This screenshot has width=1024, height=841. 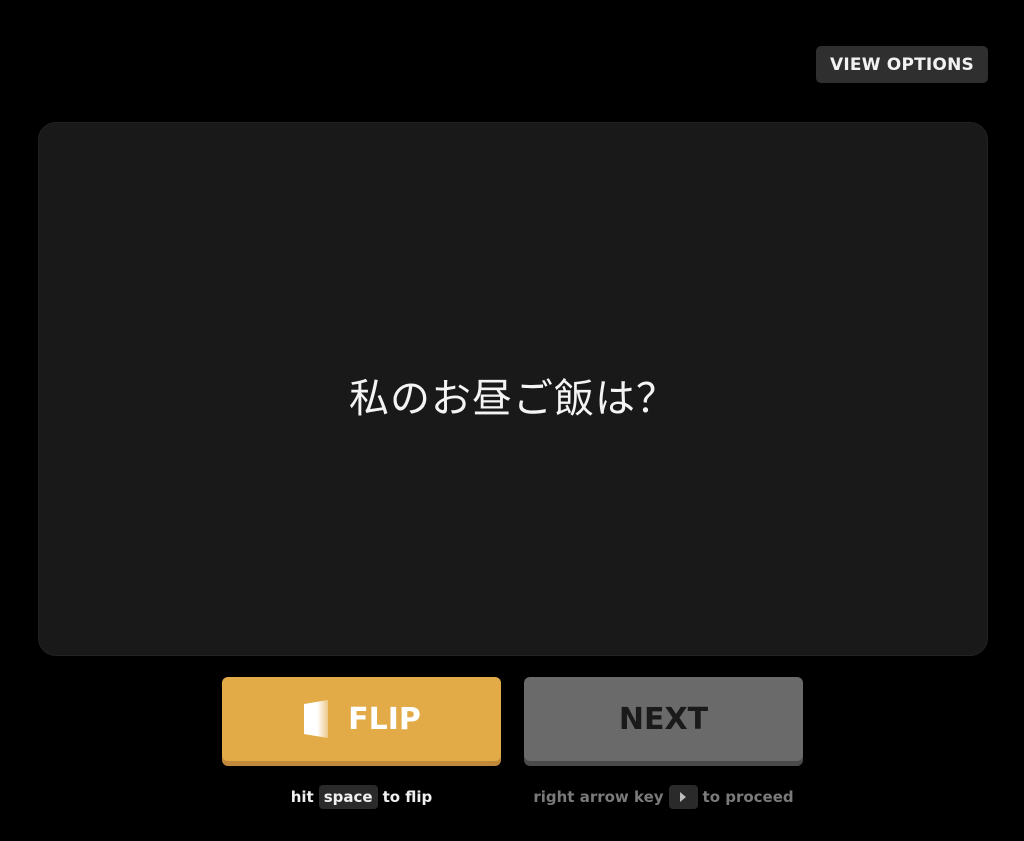 I want to click on next-button-label: NEXT, so click(x=663, y=719).